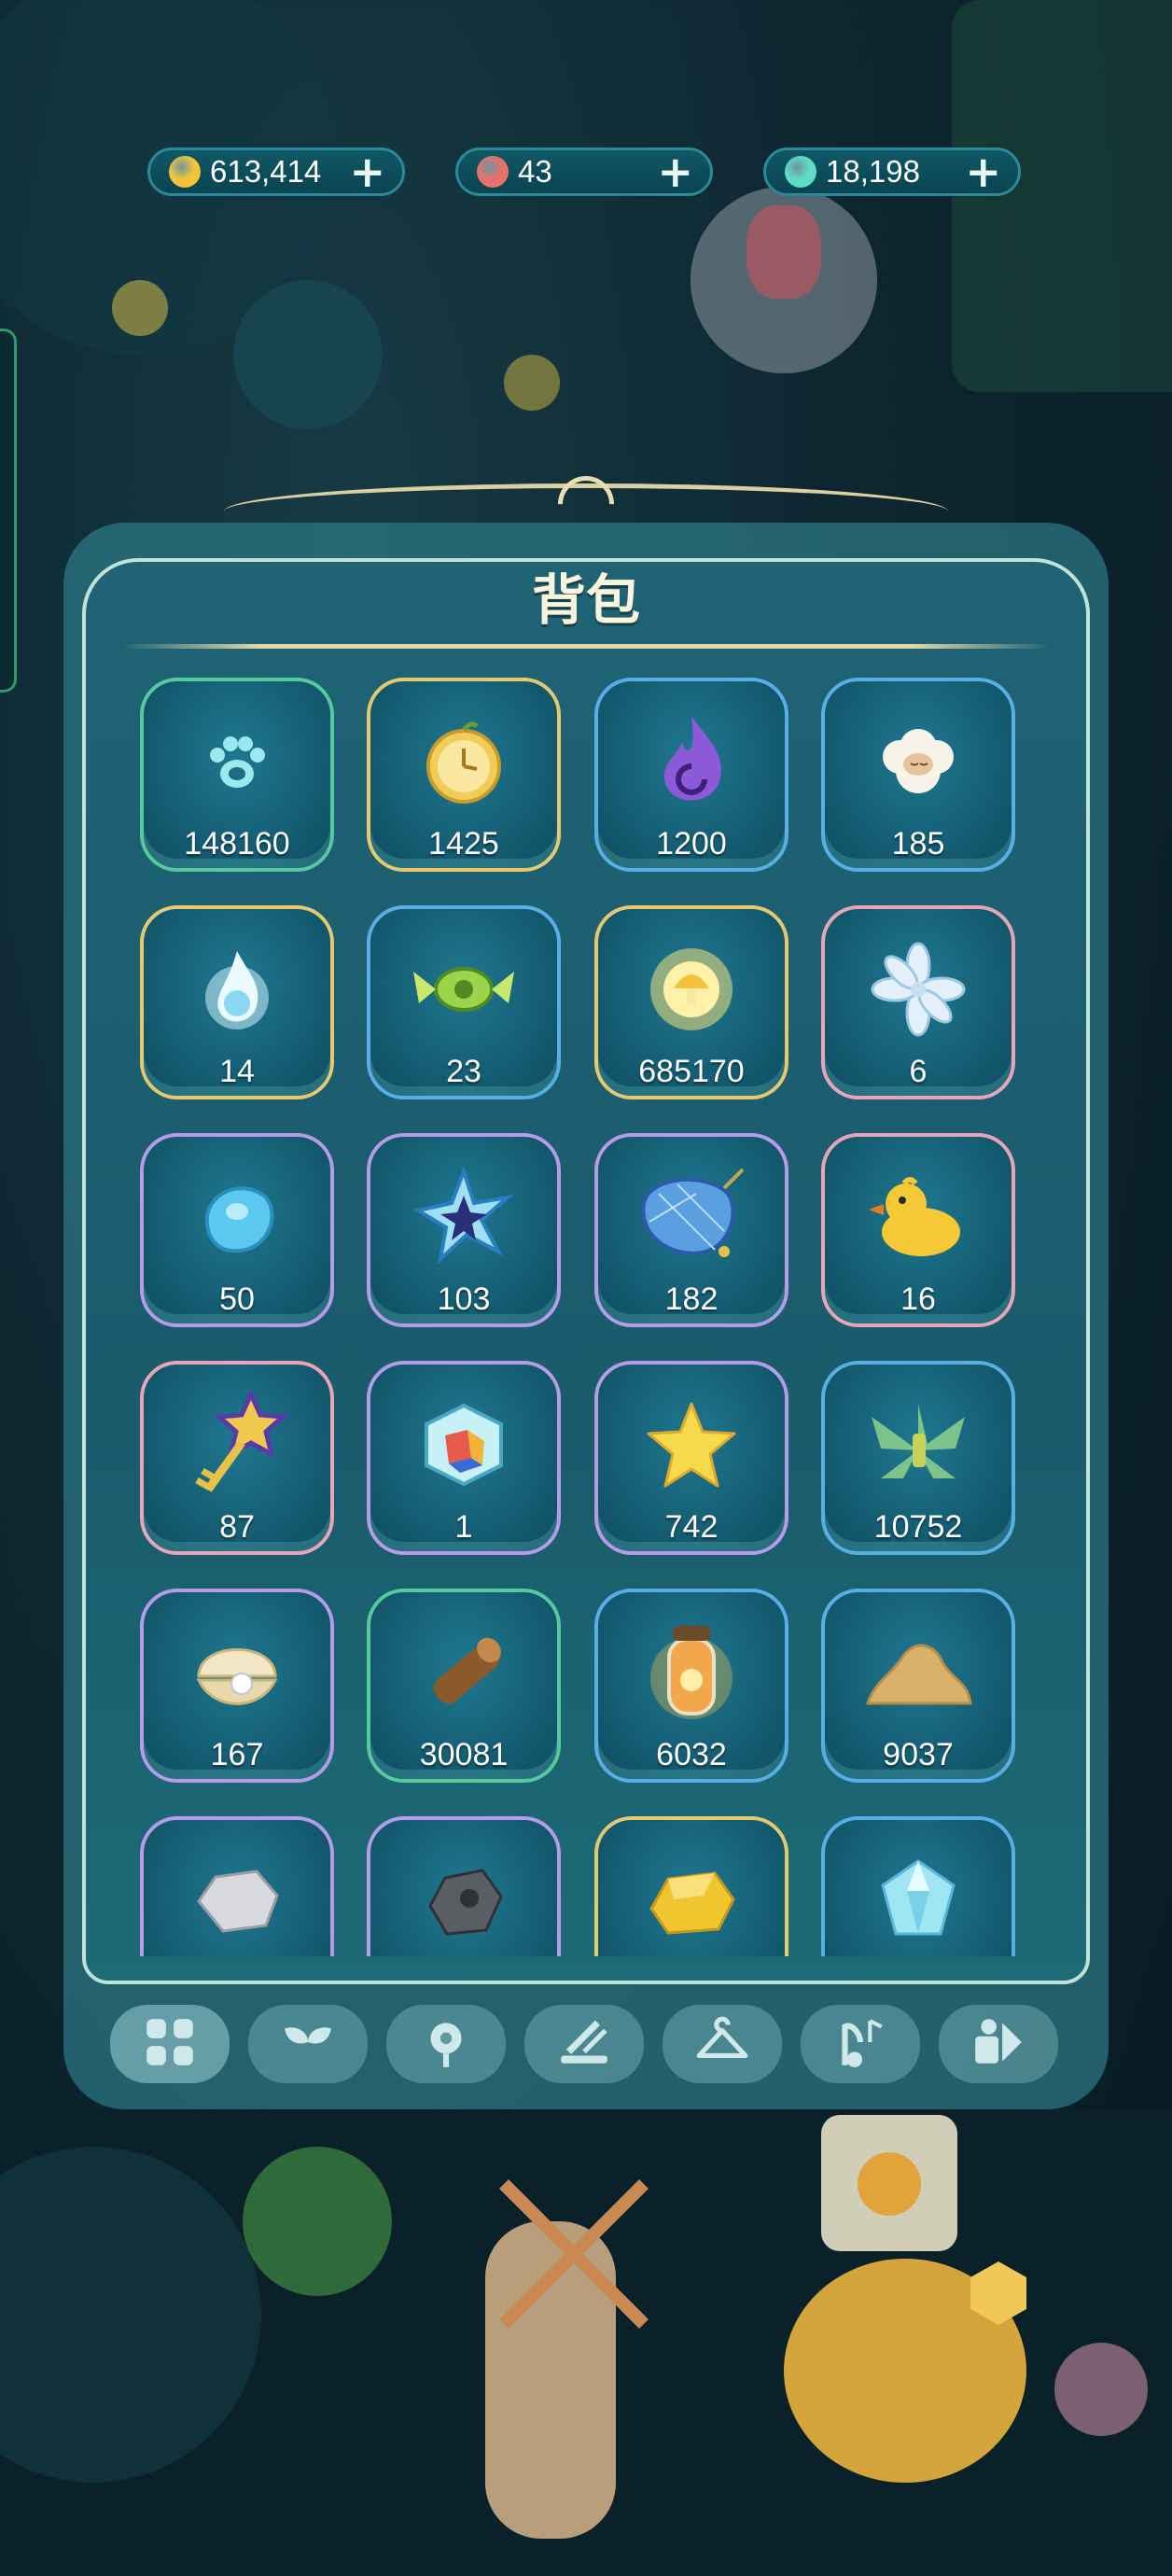  Describe the element at coordinates (918, 991) in the screenshot. I see `crystal-flower-icon` at that location.